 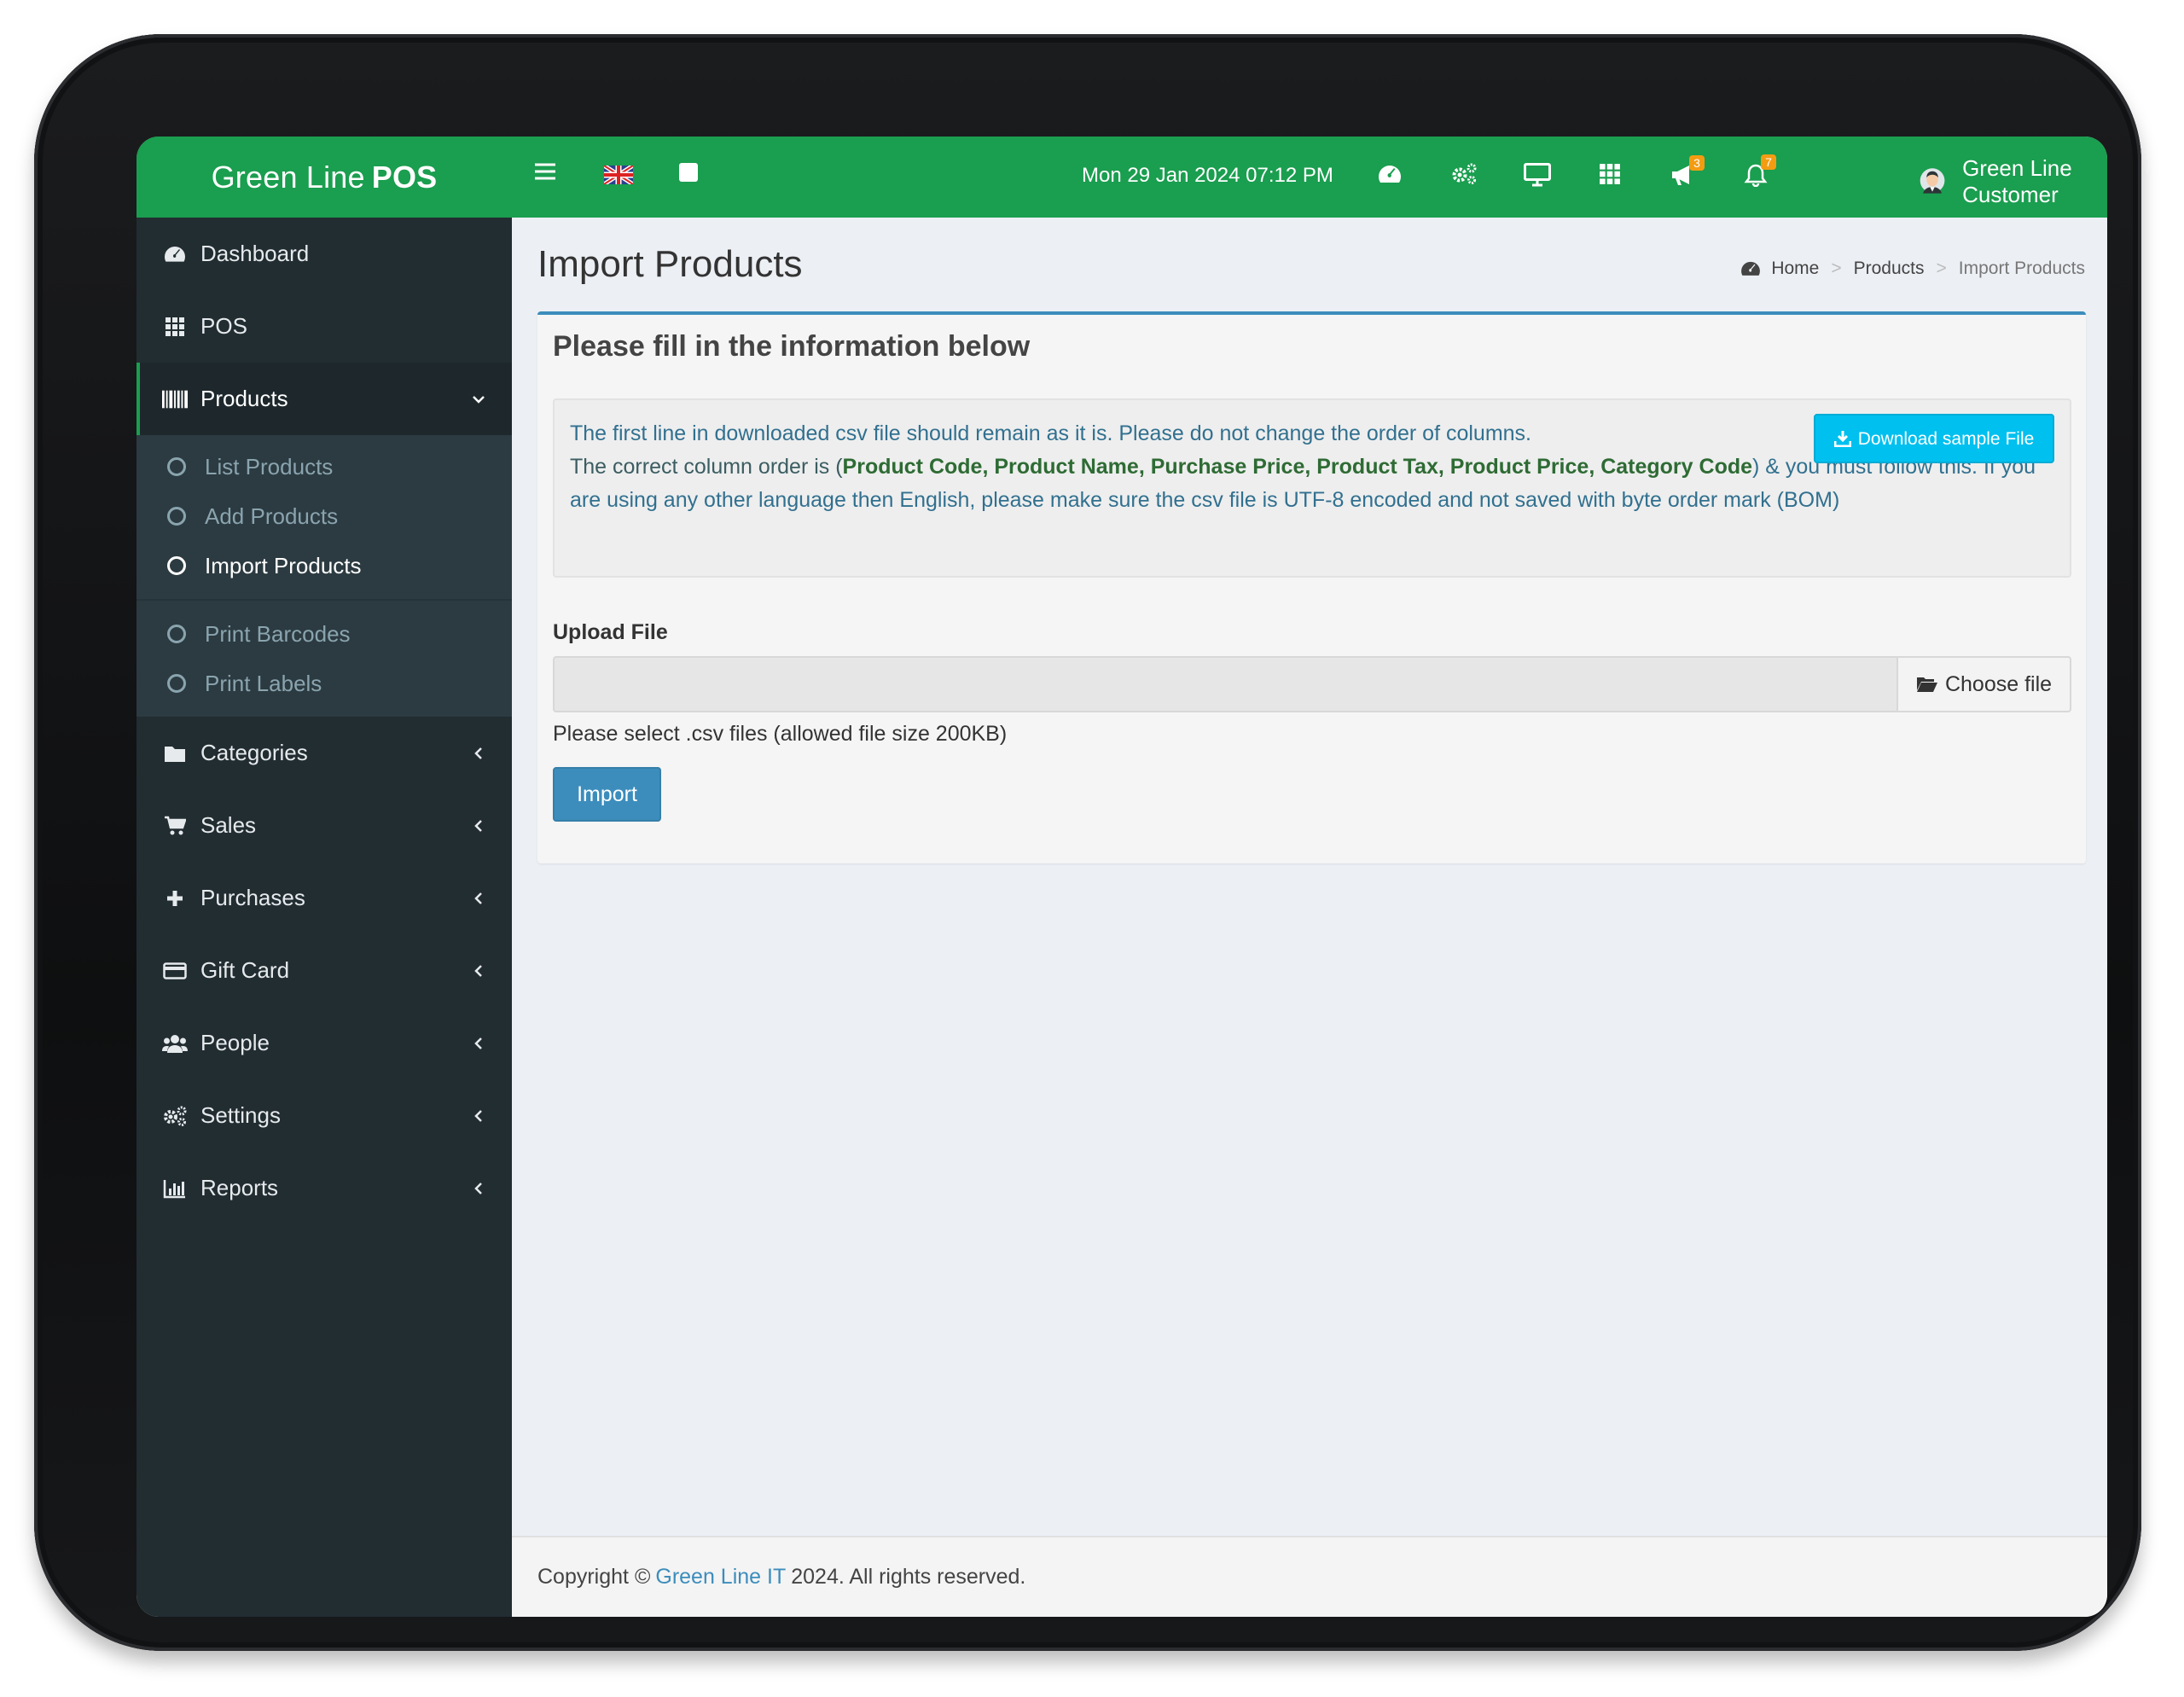 I want to click on folder-icon, so click(x=175, y=753).